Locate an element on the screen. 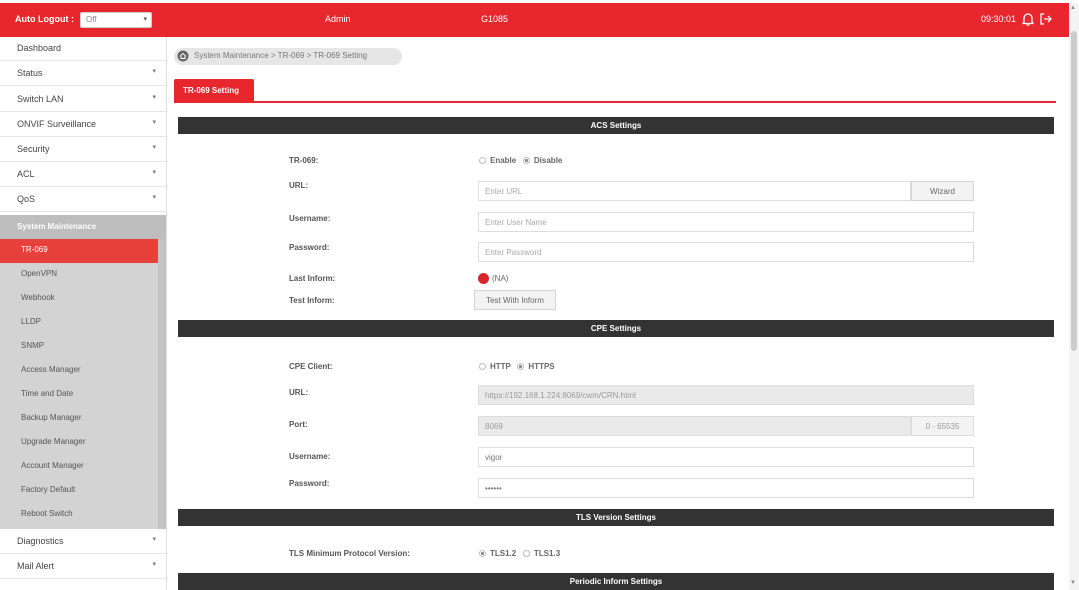 This screenshot has width=1079, height=590. tab-underline is located at coordinates (615, 102).